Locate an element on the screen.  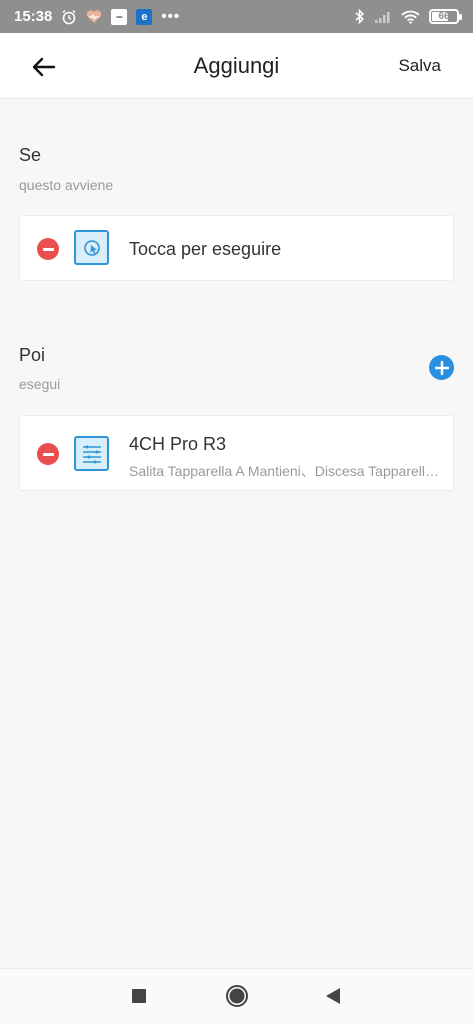
condition-label: Tocca per eseguire is located at coordinates (205, 249).